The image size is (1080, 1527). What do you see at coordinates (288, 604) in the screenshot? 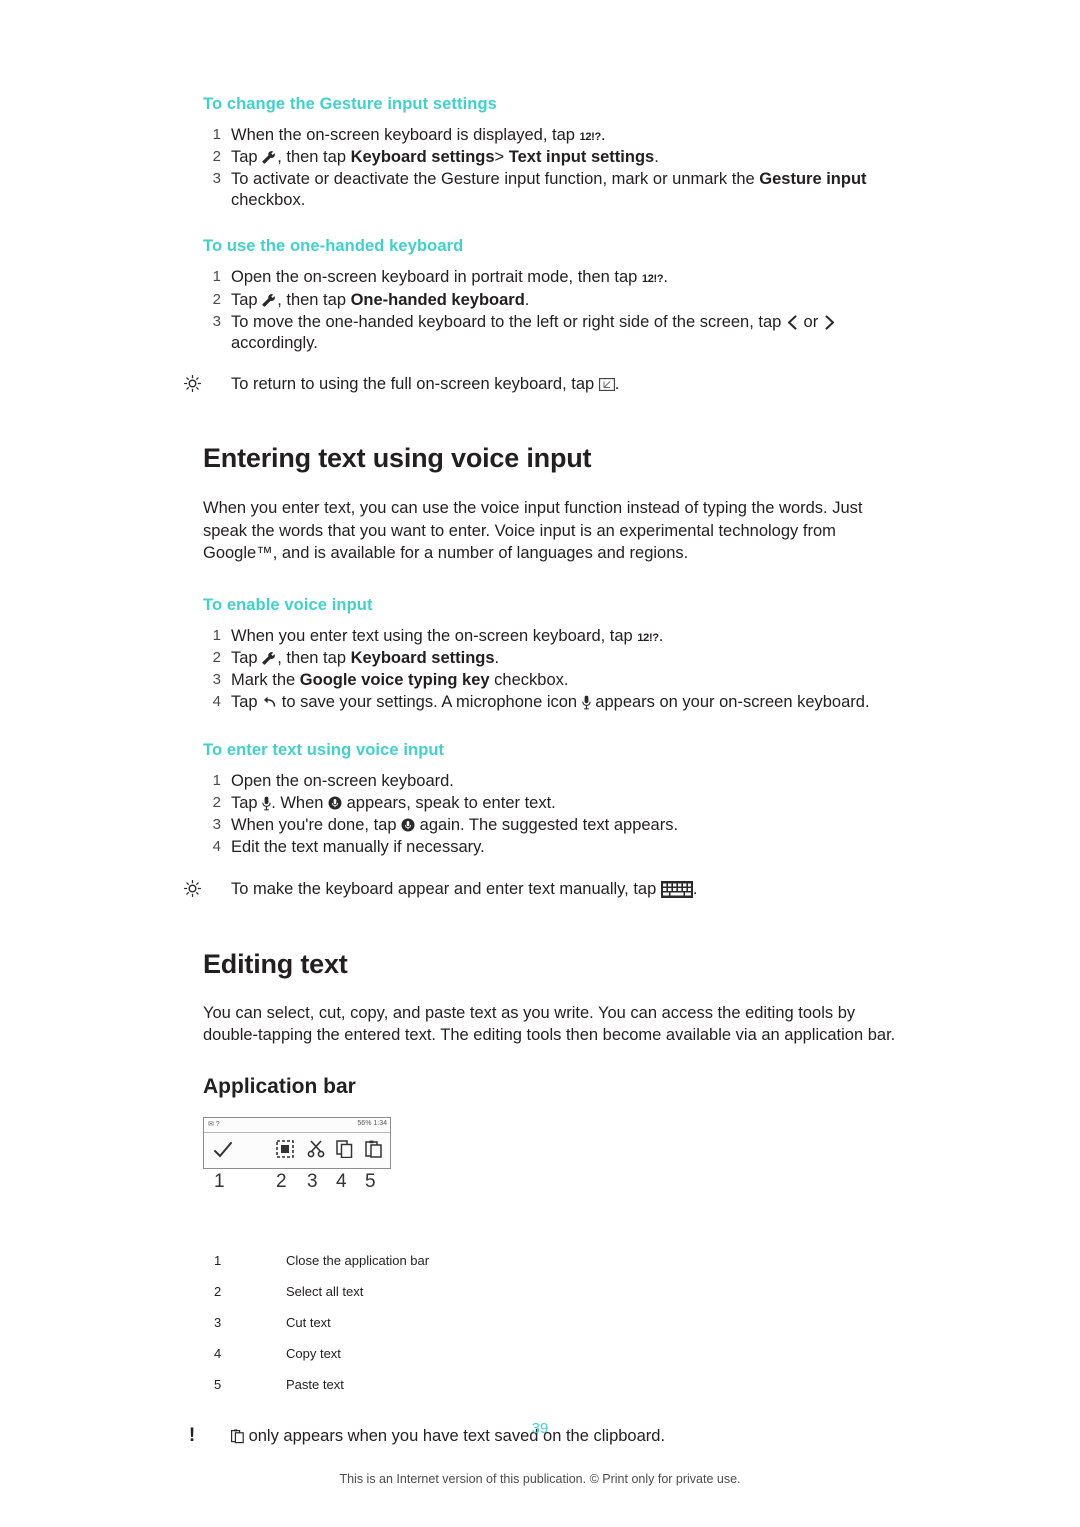
I see `section-heading-enable-voice: To enable voice input` at bounding box center [288, 604].